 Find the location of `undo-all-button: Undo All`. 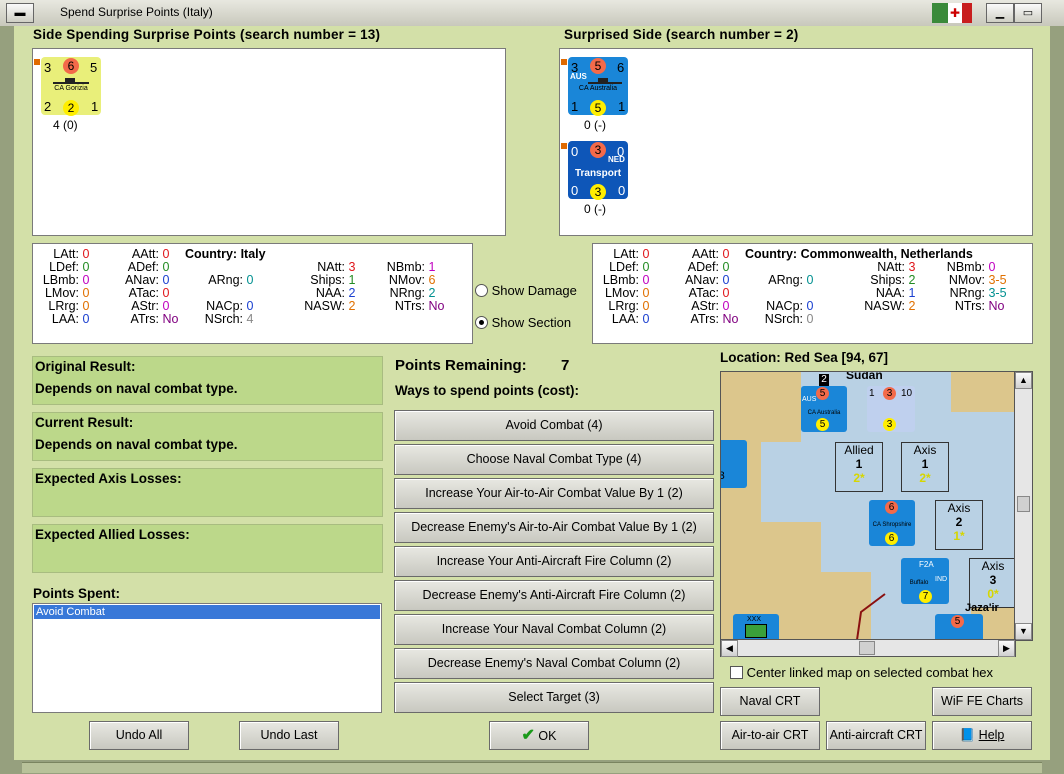

undo-all-button: Undo All is located at coordinates (139, 735).